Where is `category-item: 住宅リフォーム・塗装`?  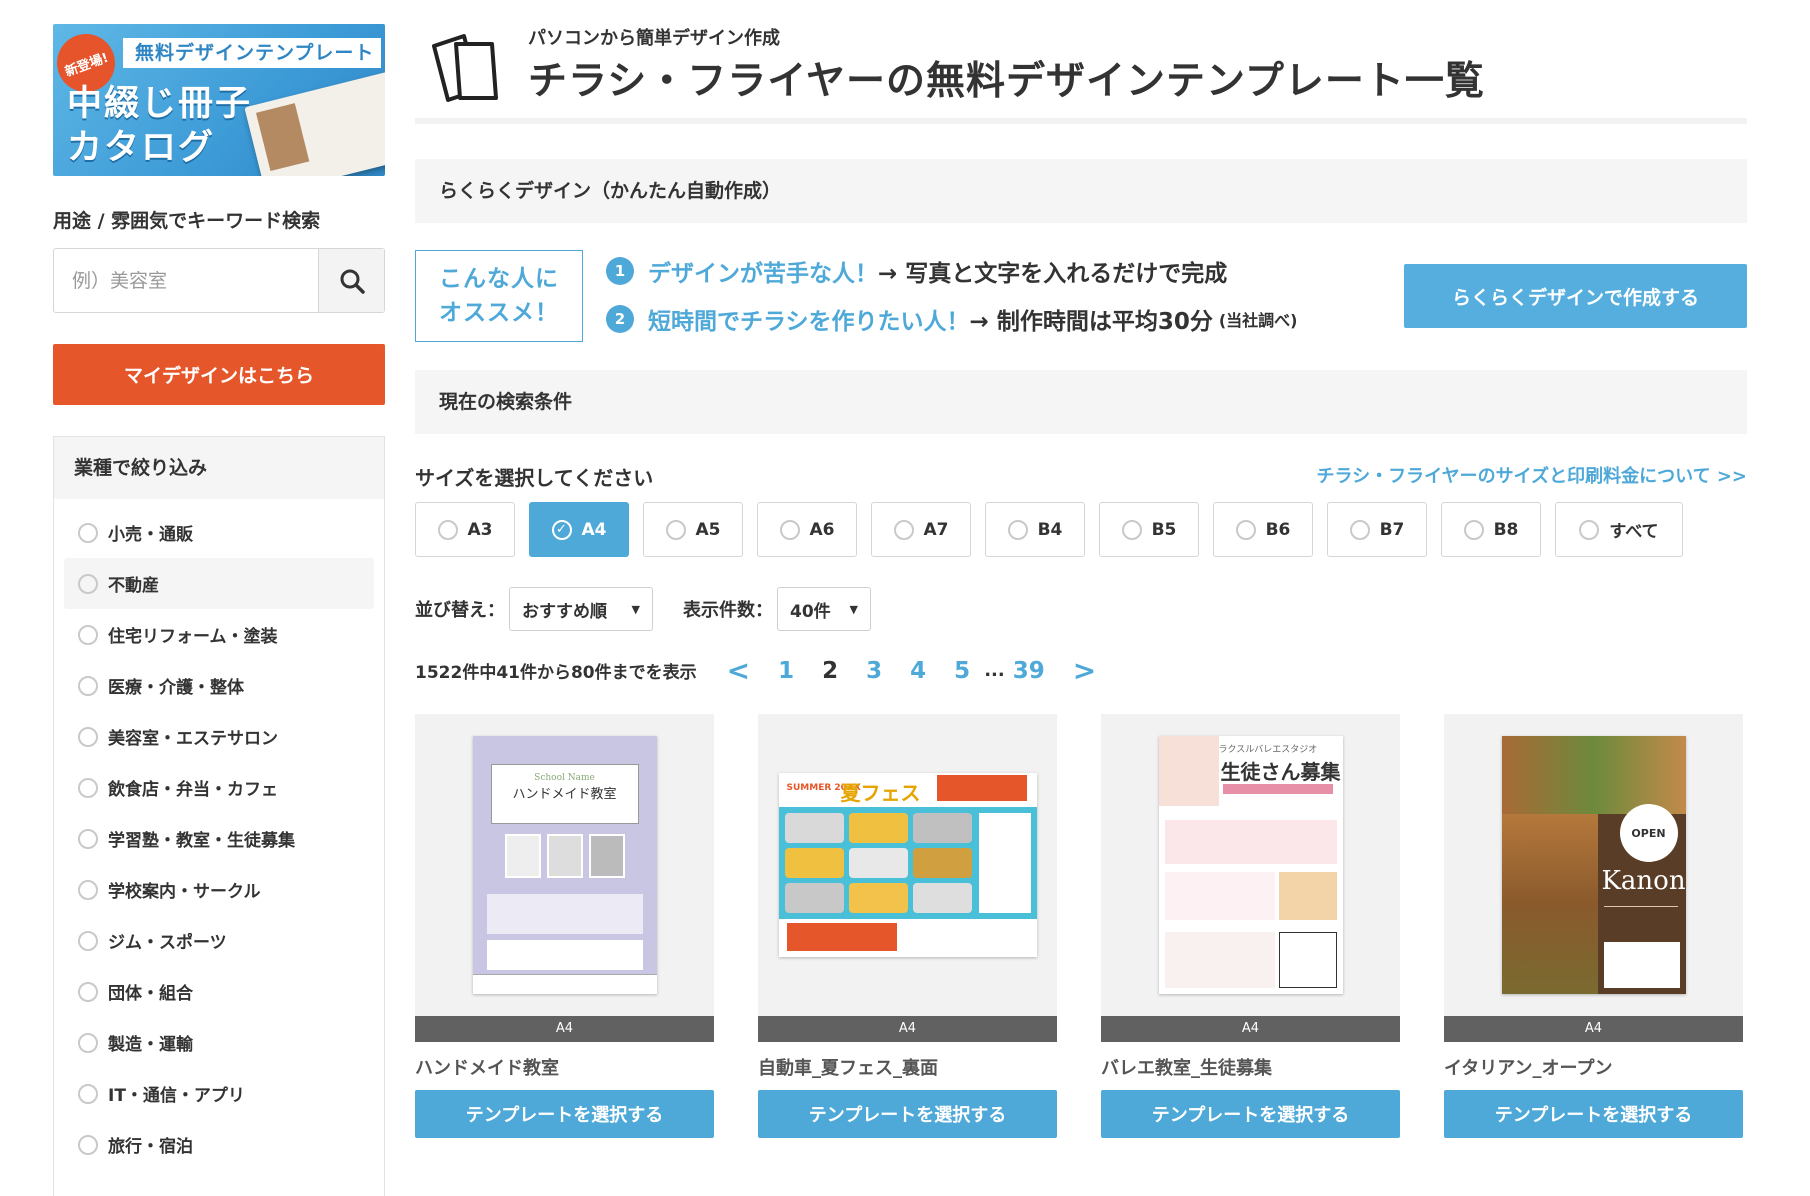
category-item: 住宅リフォーム・塗装 is located at coordinates (219, 634).